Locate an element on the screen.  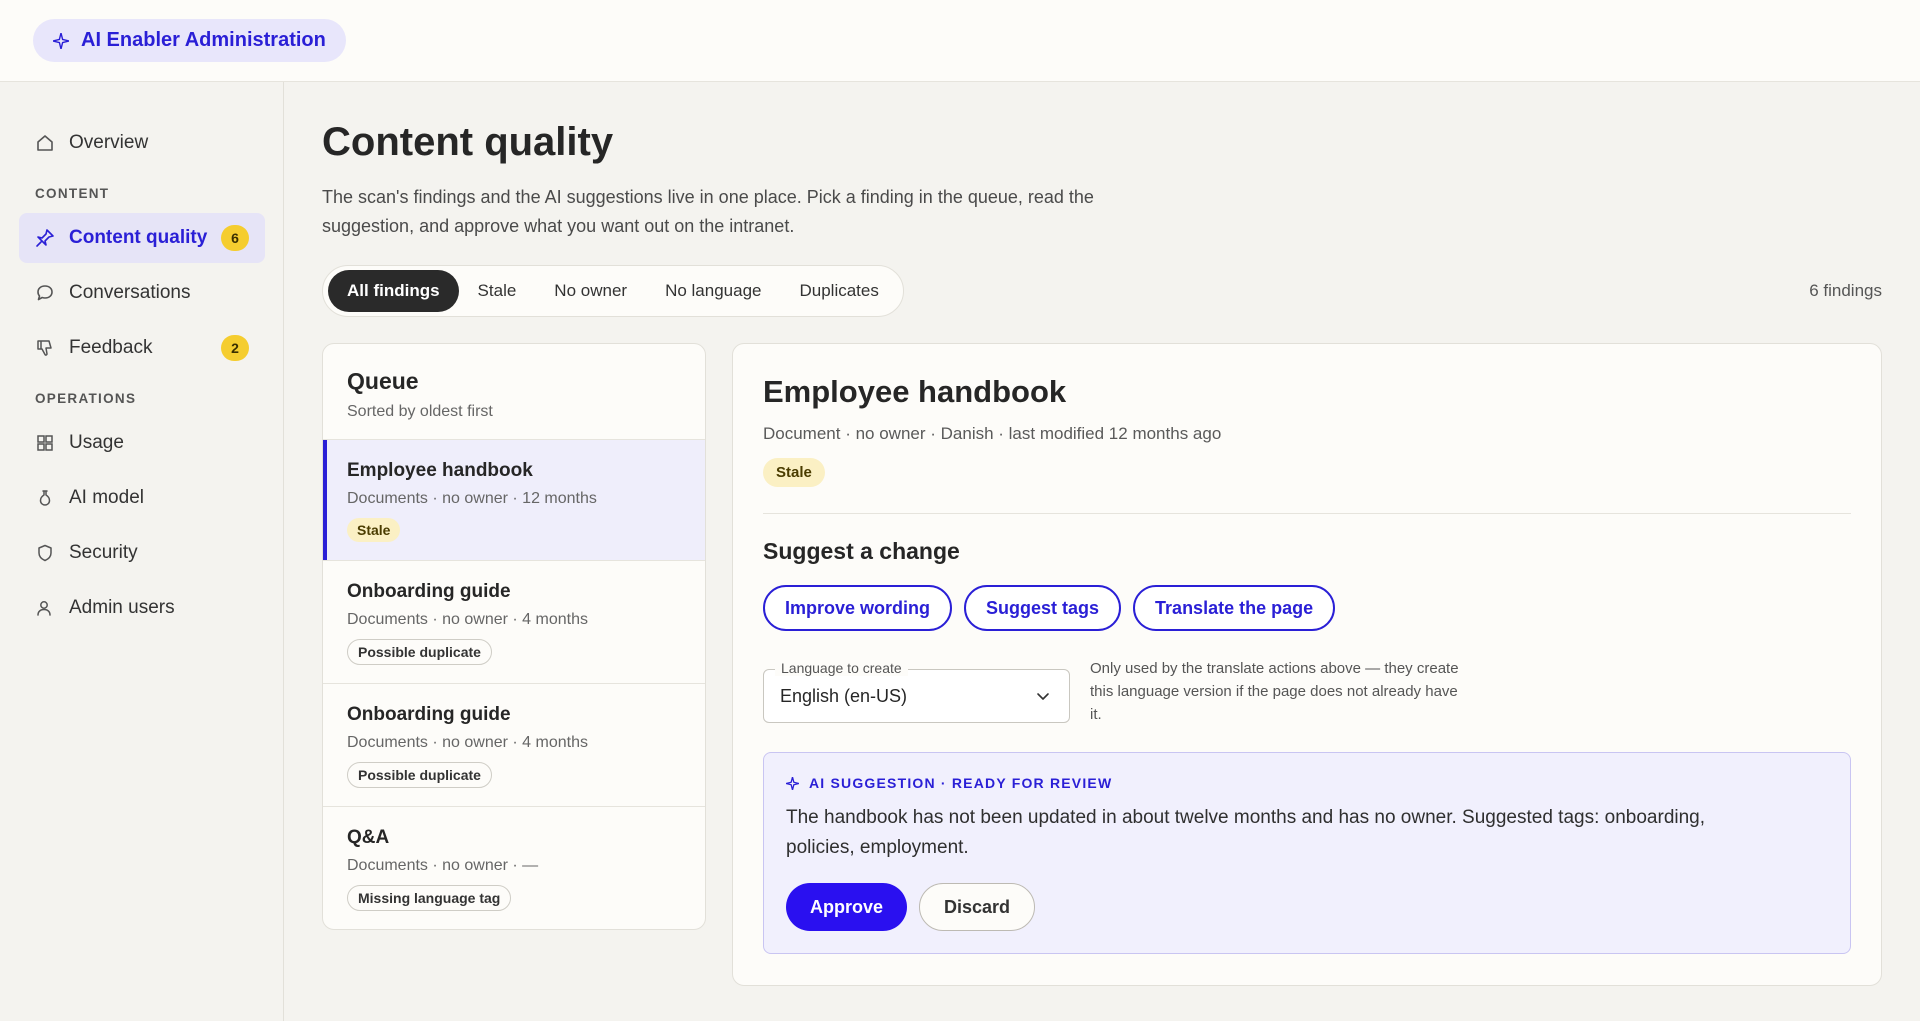
sidebar-section-content: CONTENT is located at coordinates (72, 193).